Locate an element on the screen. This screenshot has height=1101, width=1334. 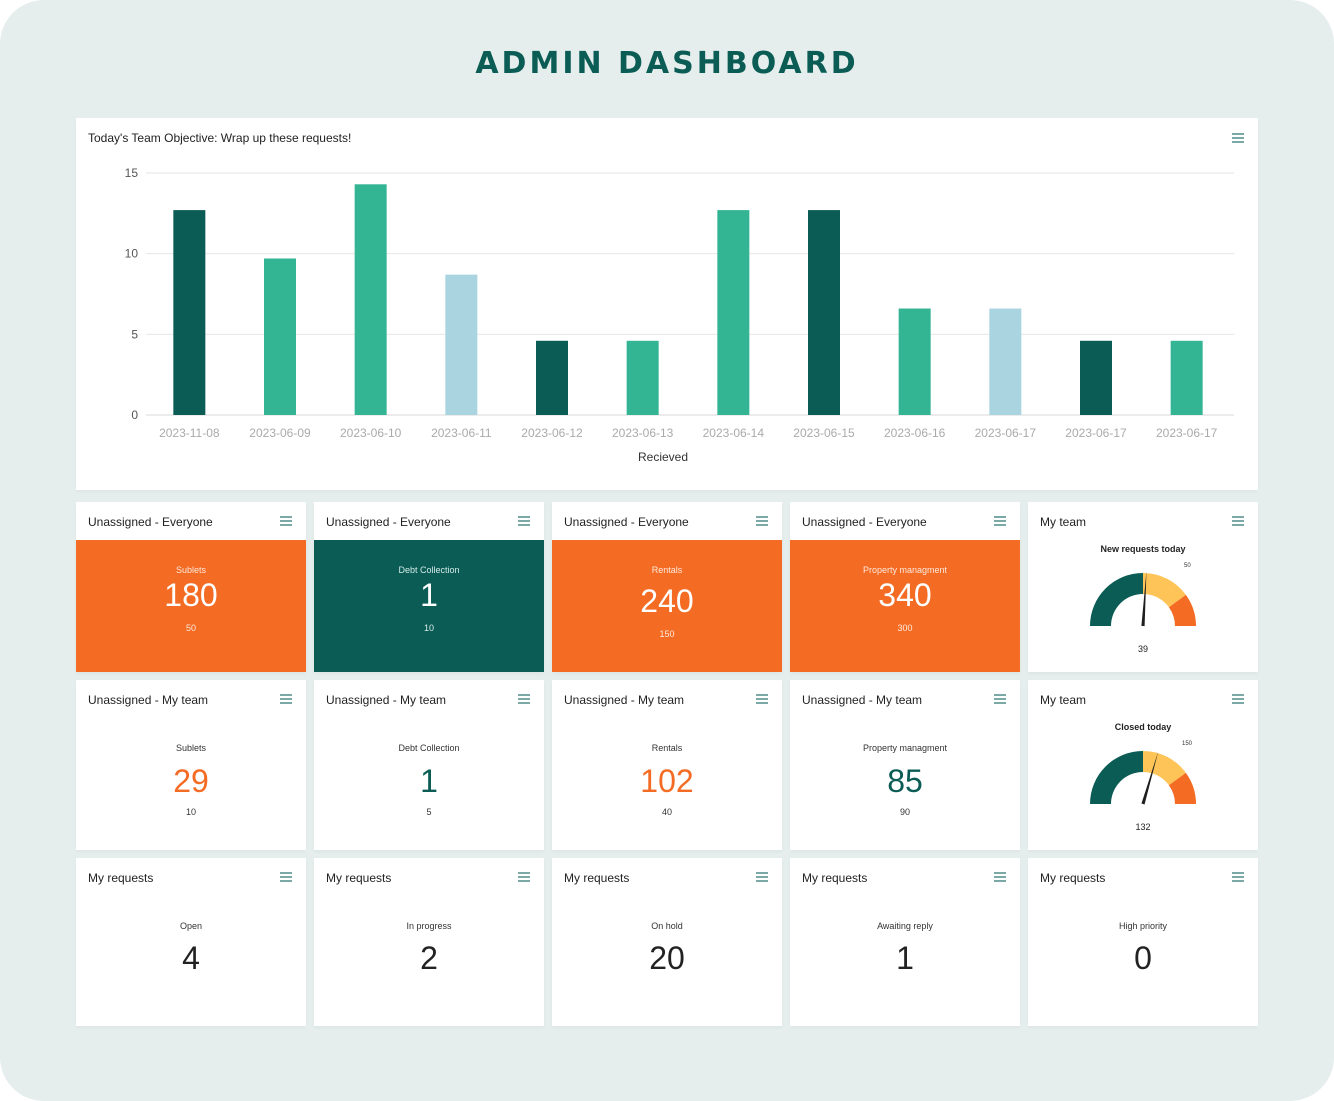
stat-tile: Sublets 29 10 is located at coordinates (191, 784).